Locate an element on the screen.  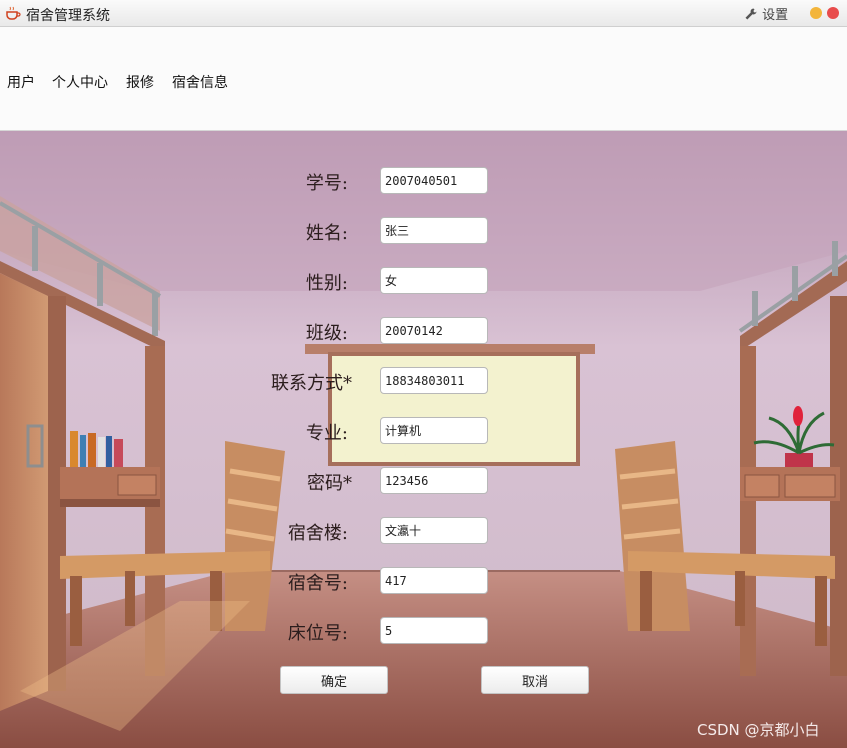
watermark: CSDN @京都小白 is located at coordinates (758, 730).